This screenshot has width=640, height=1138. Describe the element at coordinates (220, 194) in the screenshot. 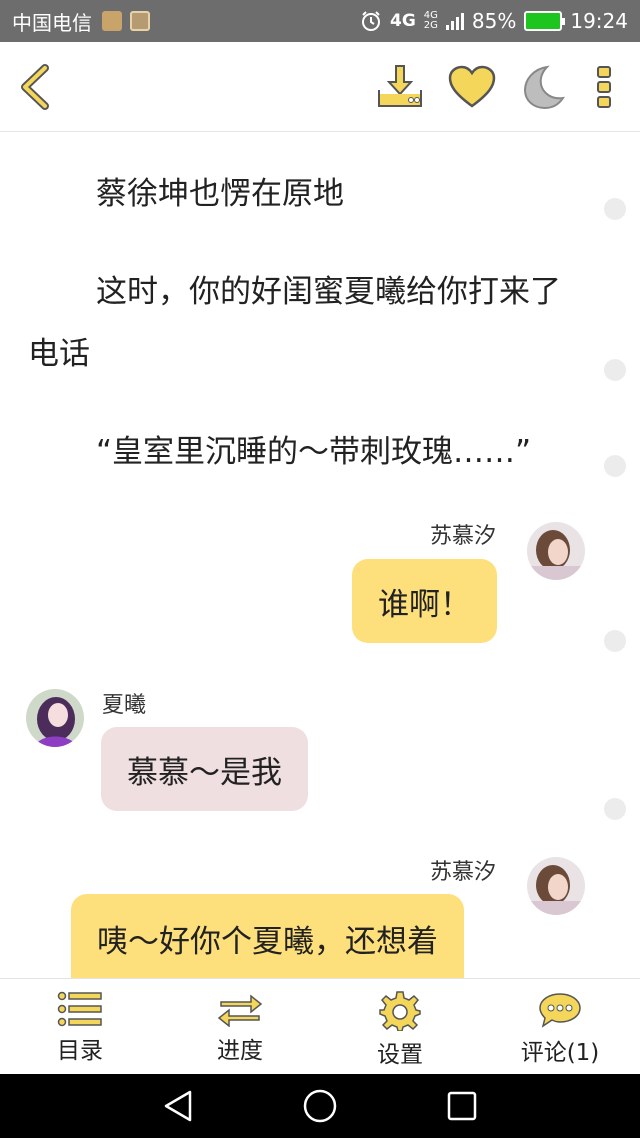

I see `story-paragraph: 蔡徐坤也愣在原地` at that location.